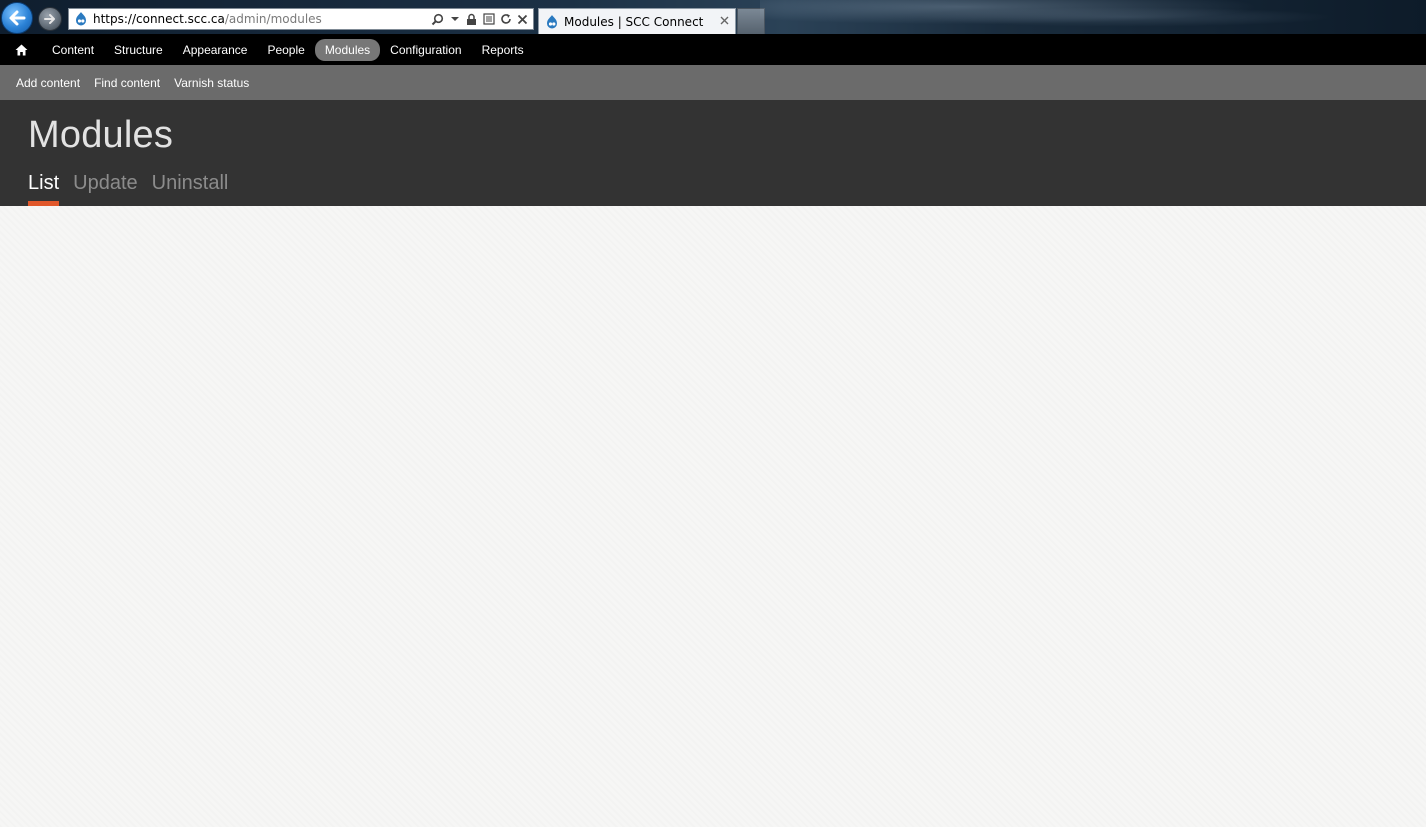 Image resolution: width=1426 pixels, height=827 pixels. Describe the element at coordinates (101, 135) in the screenshot. I see `page-title: Modules` at that location.